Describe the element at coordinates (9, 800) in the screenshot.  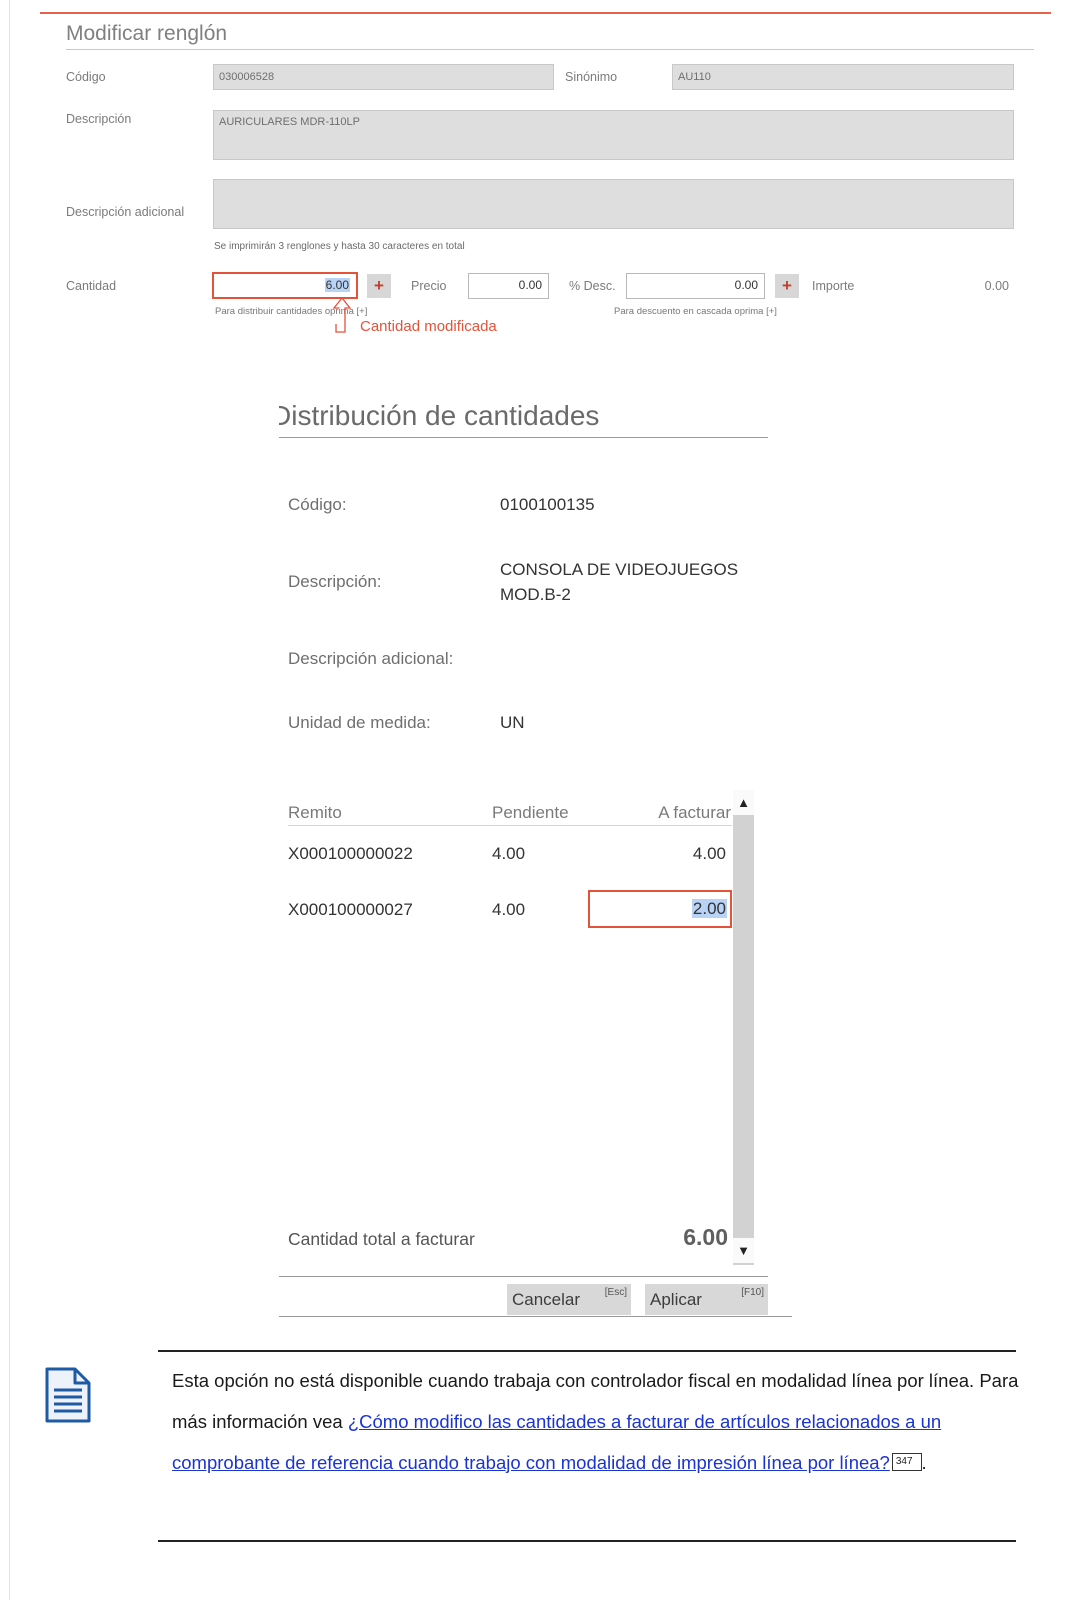
I see `page-left-border` at that location.